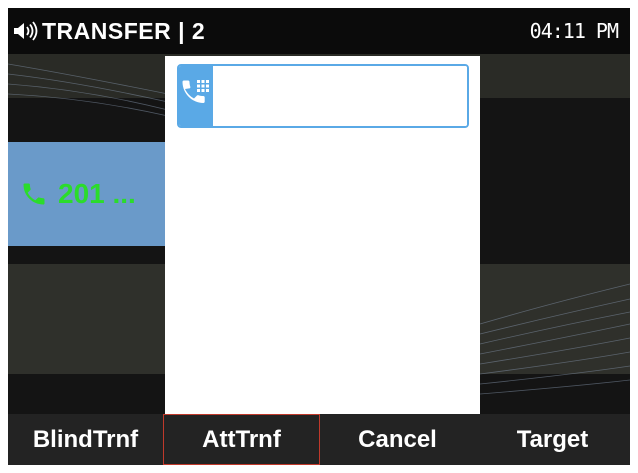  I want to click on softkey-bar: BlindTrnf AttTrnf Cancel Target, so click(319, 439).